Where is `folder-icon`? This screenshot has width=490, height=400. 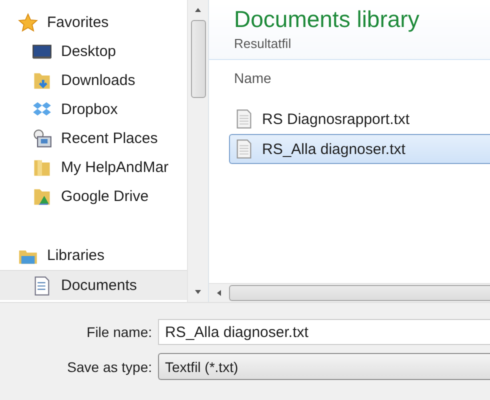
folder-icon is located at coordinates (42, 168).